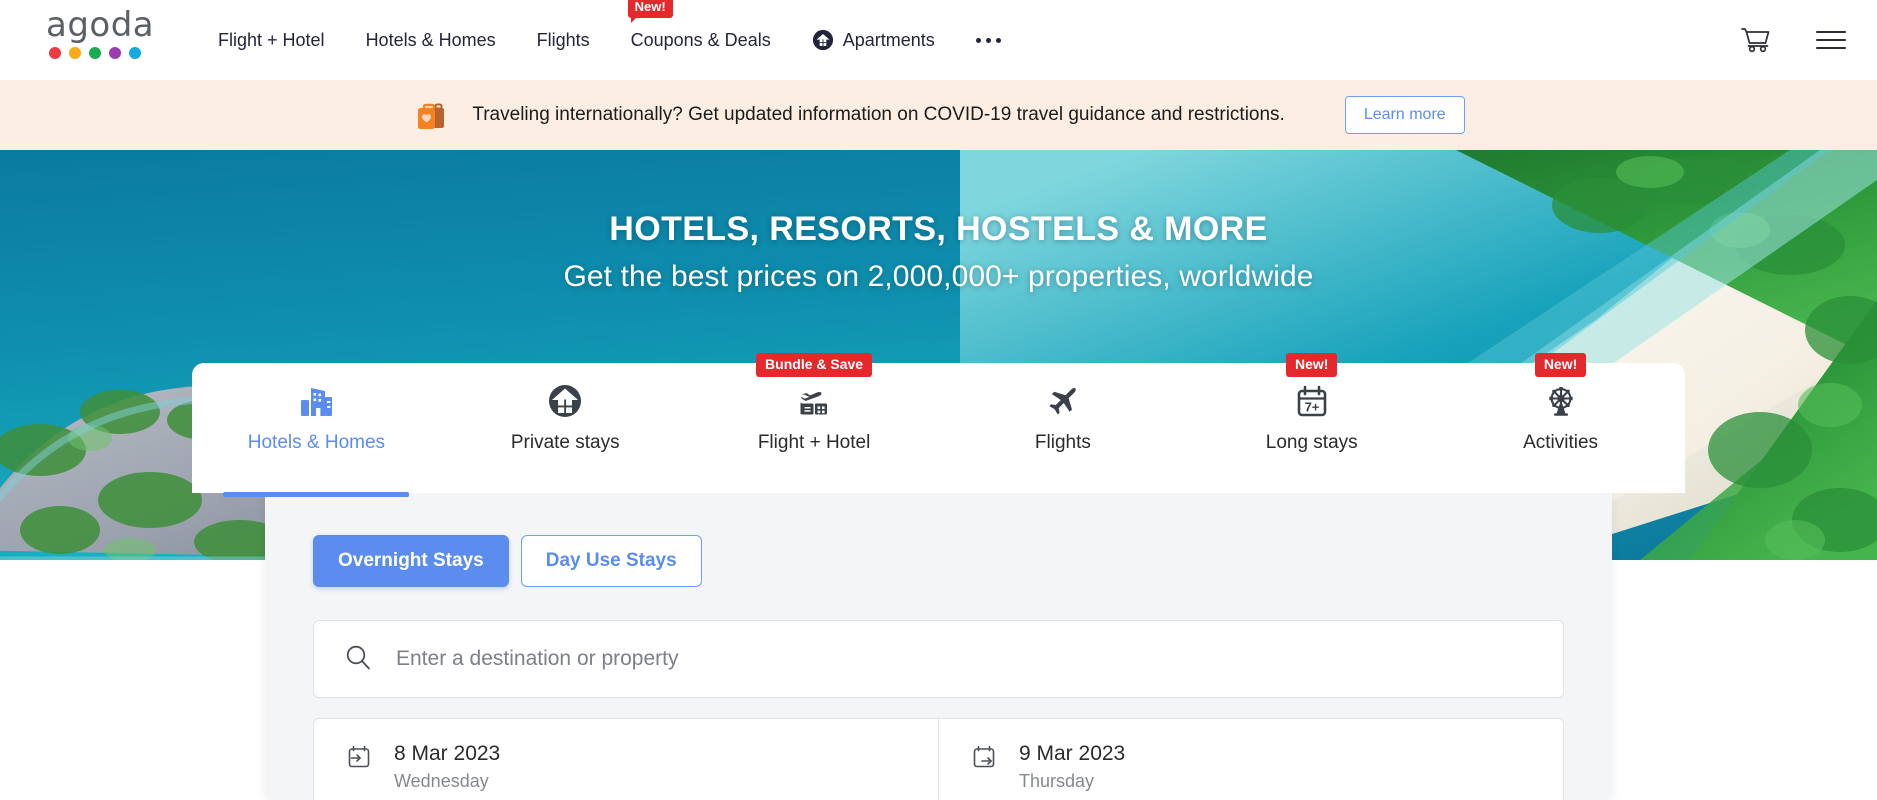 This screenshot has height=800, width=1877. Describe the element at coordinates (1072, 753) in the screenshot. I see `checkout-date-value: 9 Mar 2023` at that location.